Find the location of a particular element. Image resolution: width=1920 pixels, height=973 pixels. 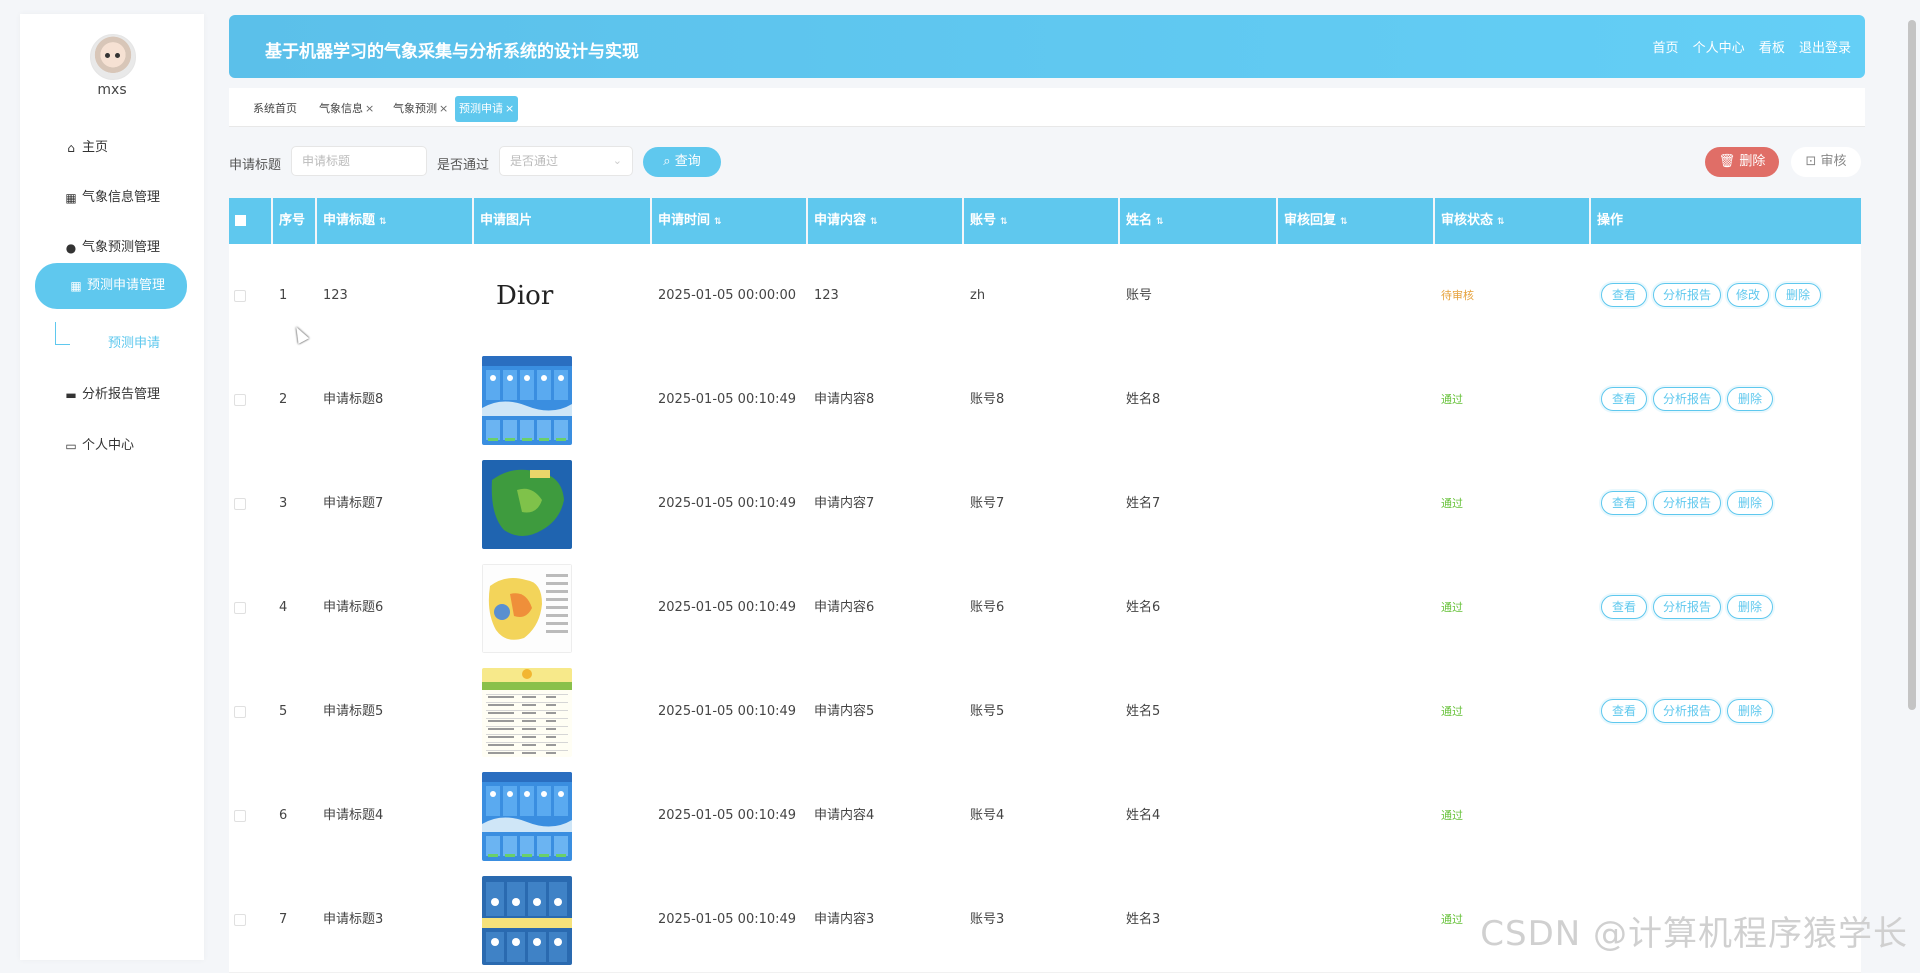

tab-weather-forecast: 气象预测 × is located at coordinates (420, 109).